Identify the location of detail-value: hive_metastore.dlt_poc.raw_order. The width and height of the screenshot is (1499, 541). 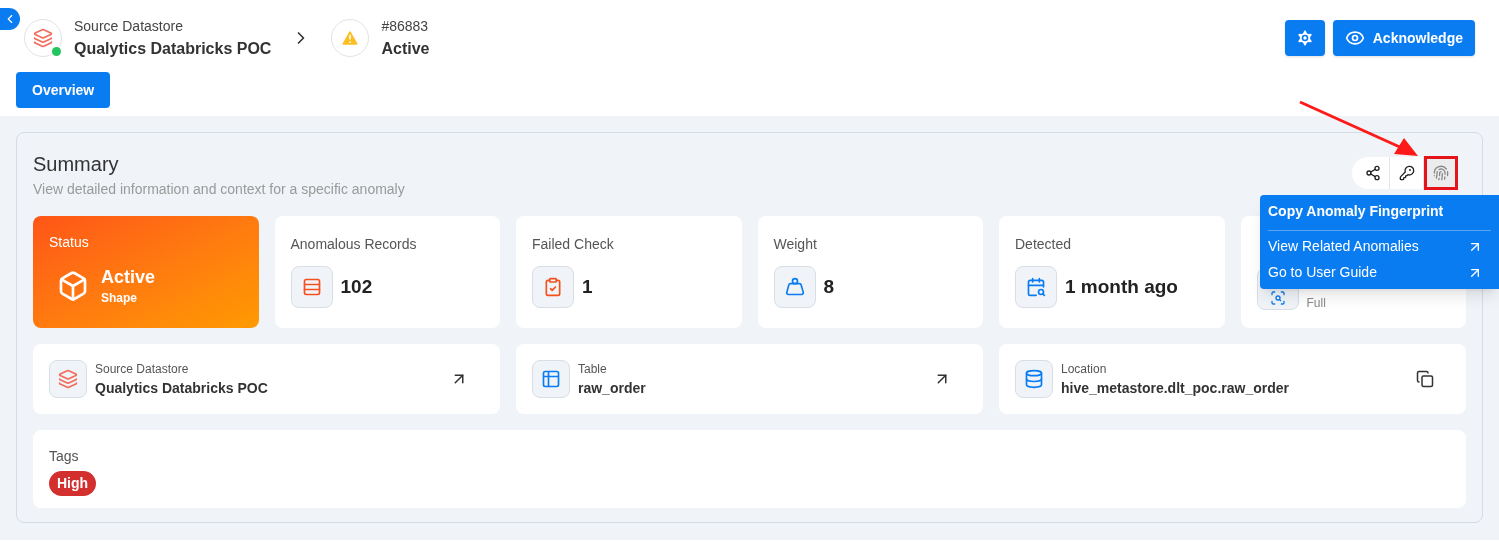
(1175, 388).